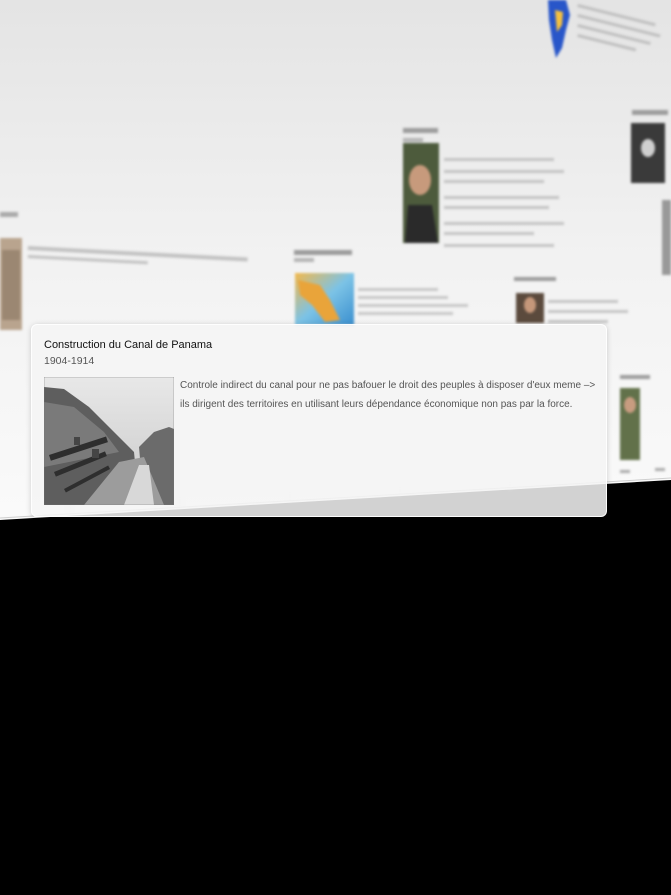 This screenshot has height=895, width=671. I want to click on canal-photo, so click(109, 441).